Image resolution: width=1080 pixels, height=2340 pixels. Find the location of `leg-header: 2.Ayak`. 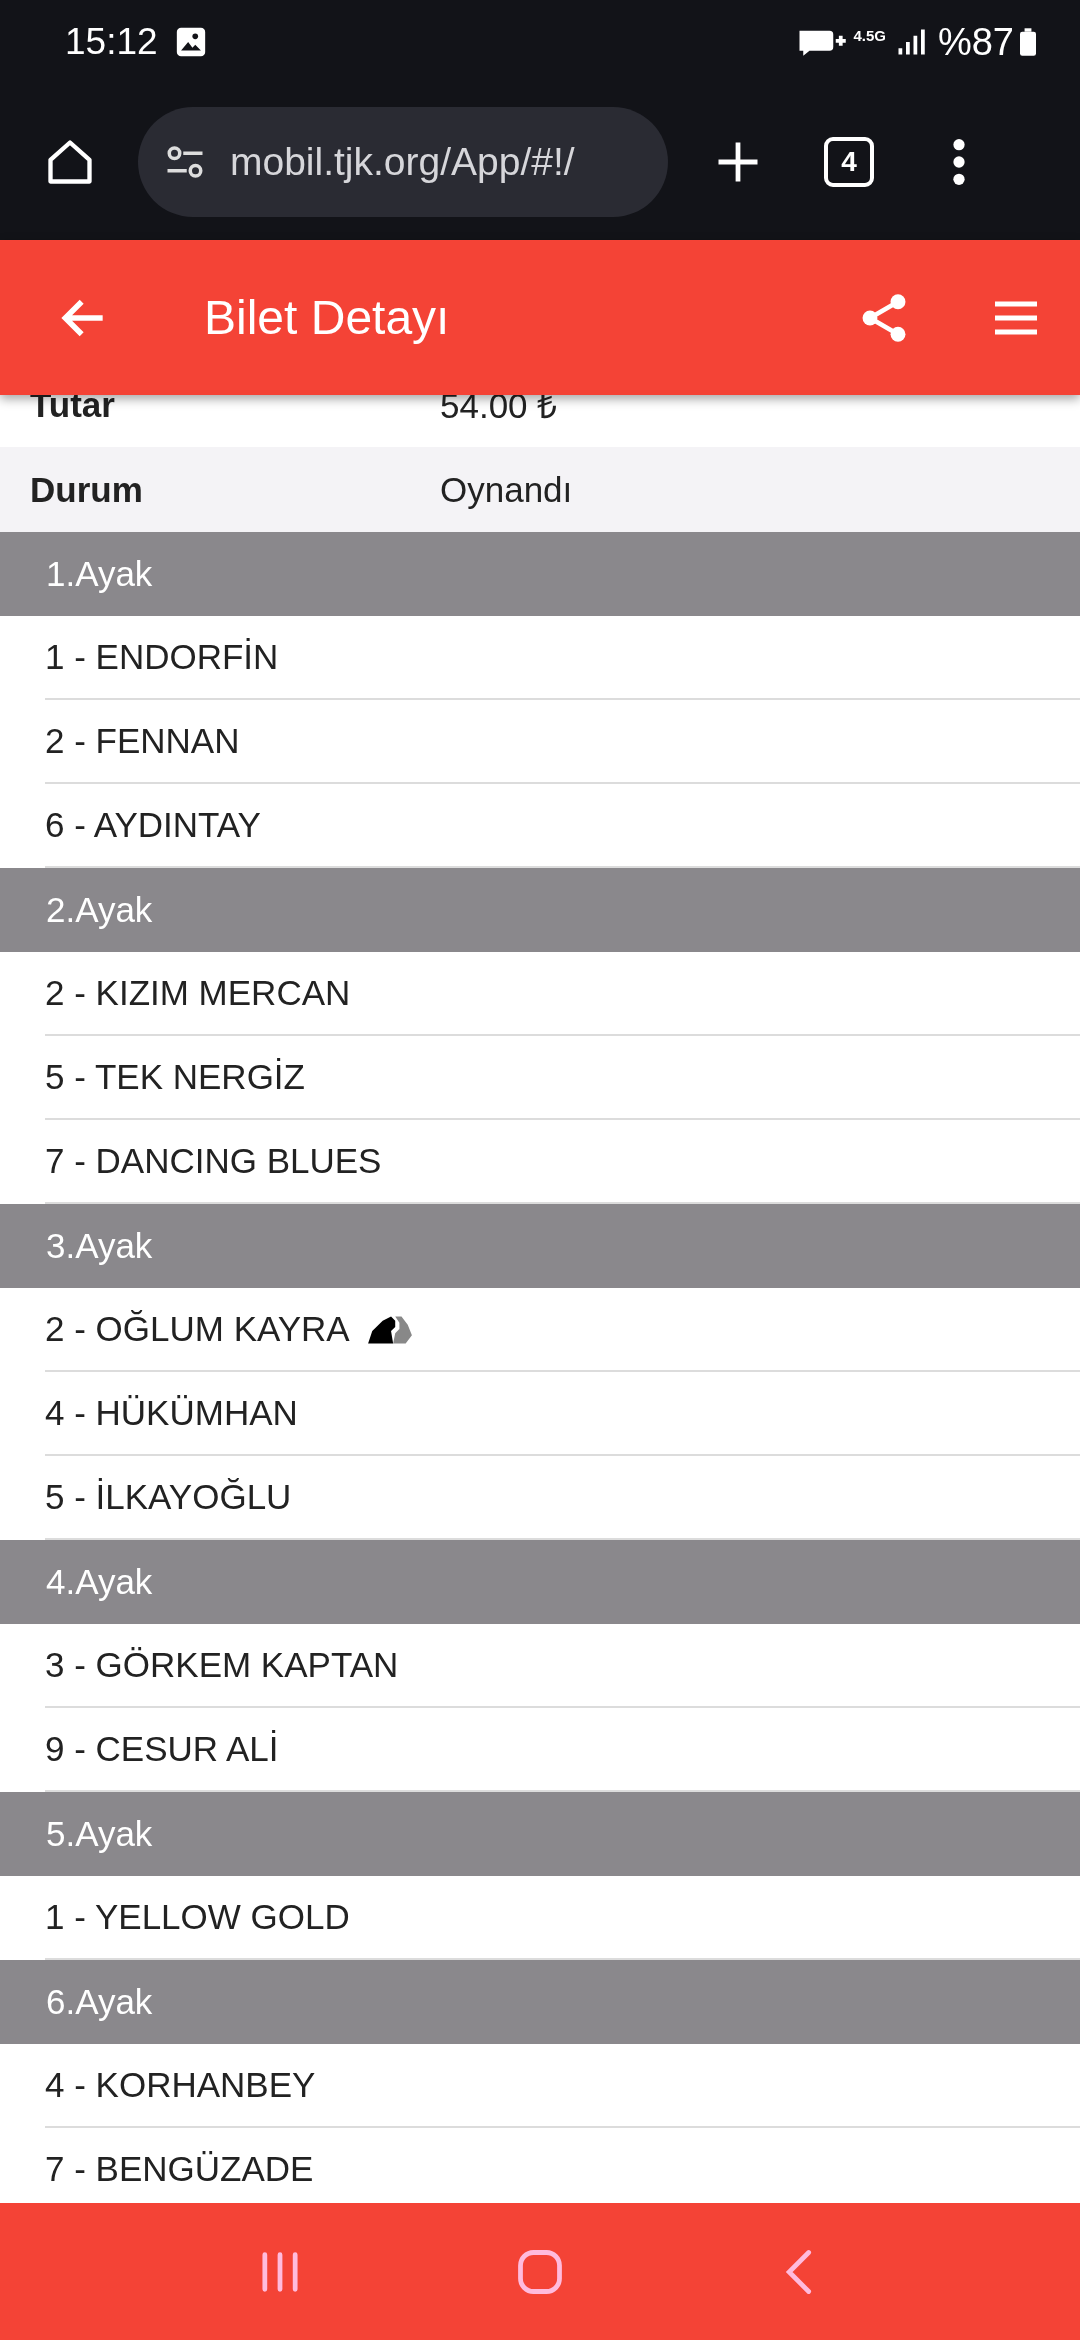

leg-header: 2.Ayak is located at coordinates (540, 910).